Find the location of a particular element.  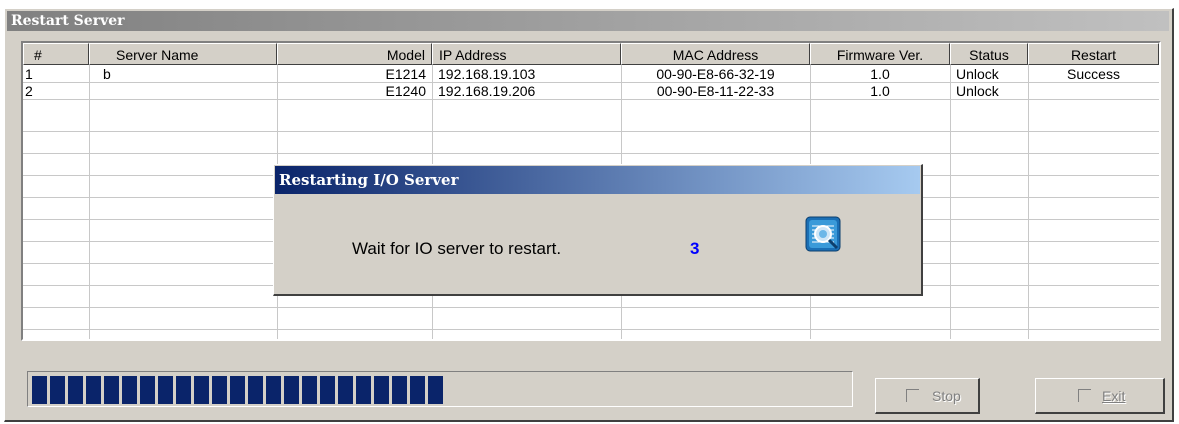

dialog-title: Restarting I/O Server is located at coordinates (597, 180).